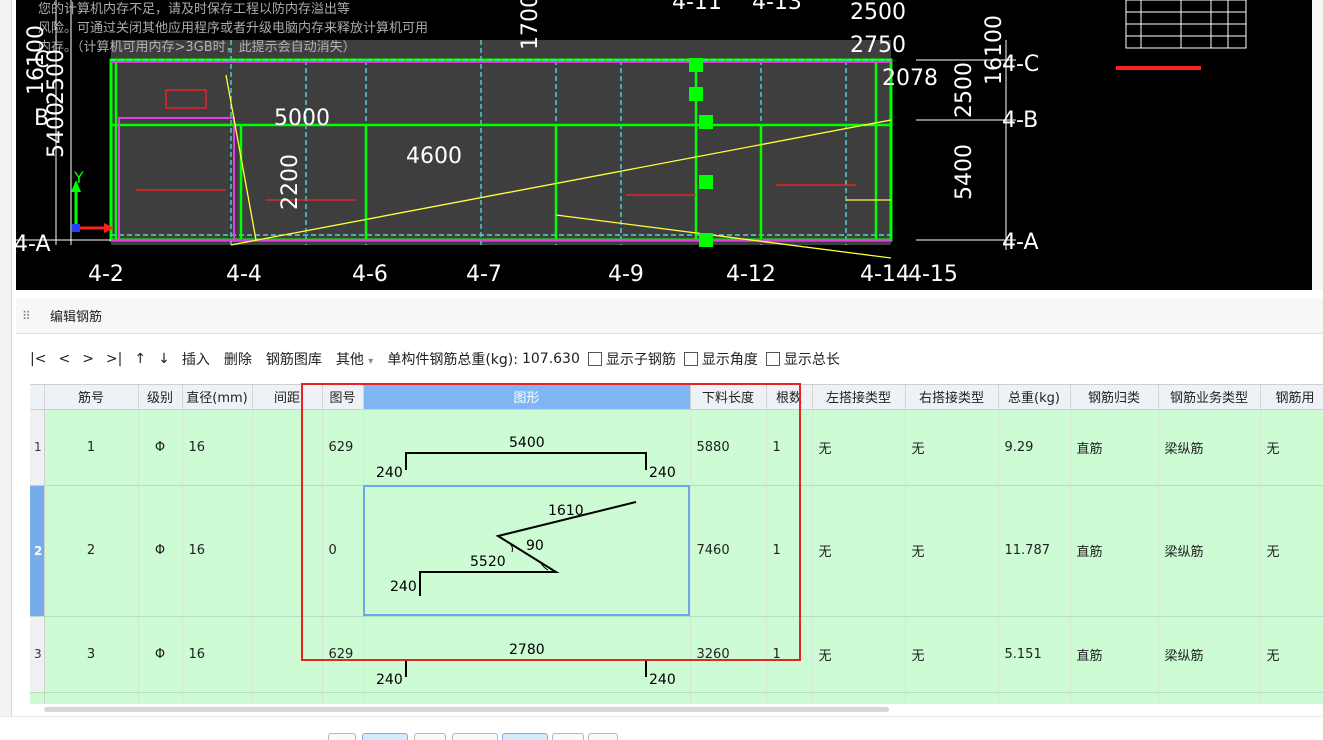 This screenshot has height=740, width=1323. I want to click on move-up-button: ↑, so click(140, 359).